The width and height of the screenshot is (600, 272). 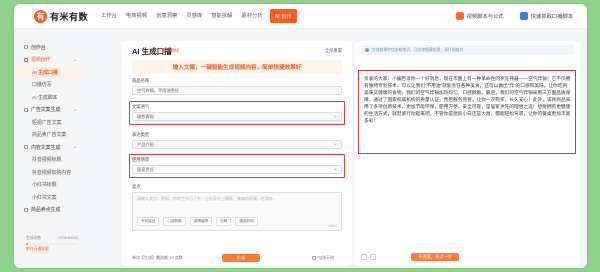 I want to click on keyword-chip: 口感酥脆, so click(x=174, y=221).